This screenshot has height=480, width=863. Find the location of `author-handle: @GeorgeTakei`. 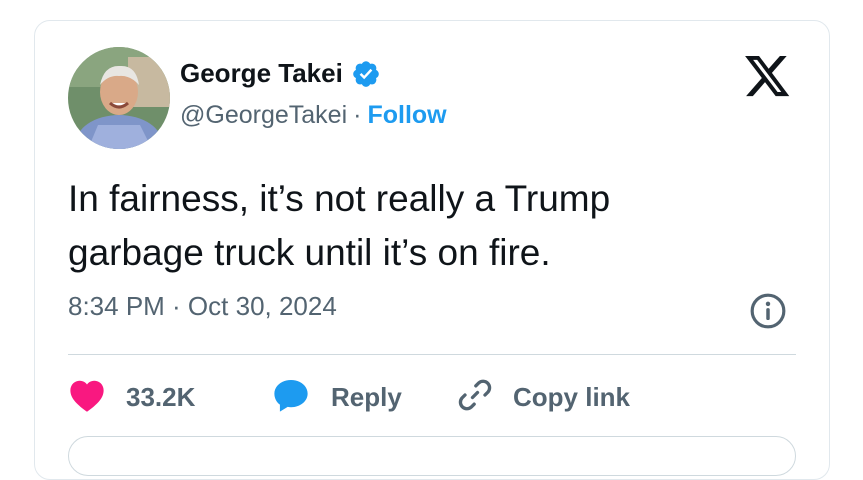

author-handle: @GeorgeTakei is located at coordinates (263, 115).